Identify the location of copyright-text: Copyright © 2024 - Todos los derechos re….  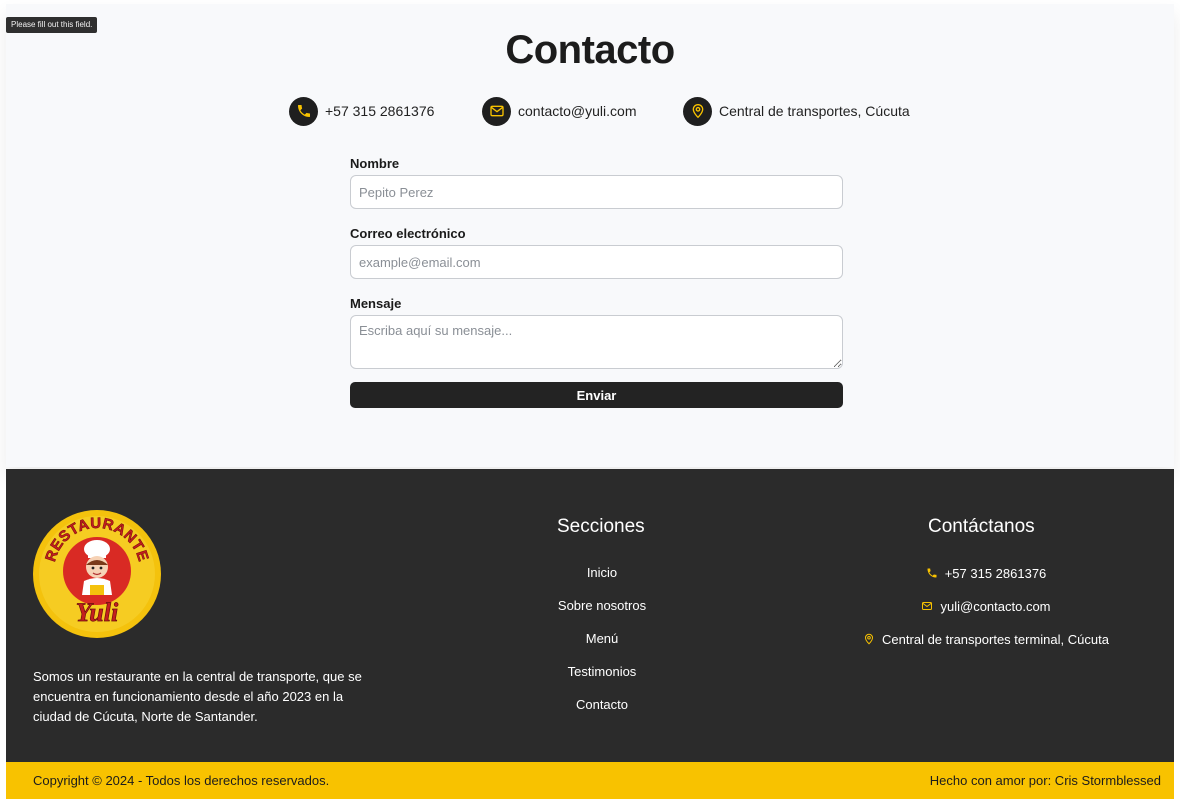
(181, 780).